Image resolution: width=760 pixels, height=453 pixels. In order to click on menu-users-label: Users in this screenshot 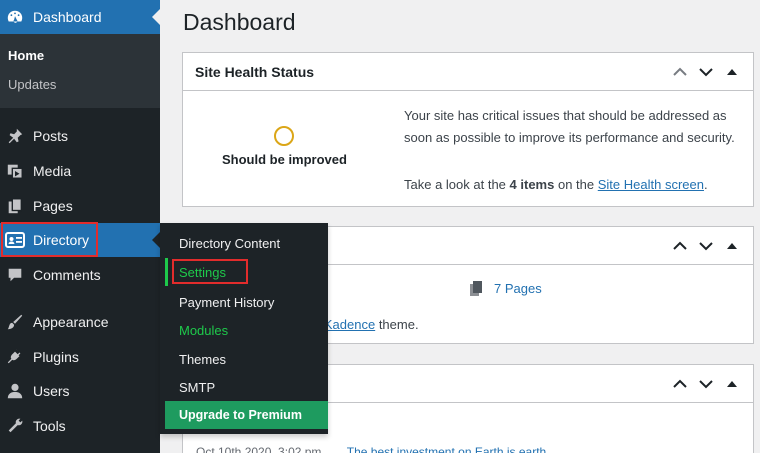, I will do `click(51, 391)`.